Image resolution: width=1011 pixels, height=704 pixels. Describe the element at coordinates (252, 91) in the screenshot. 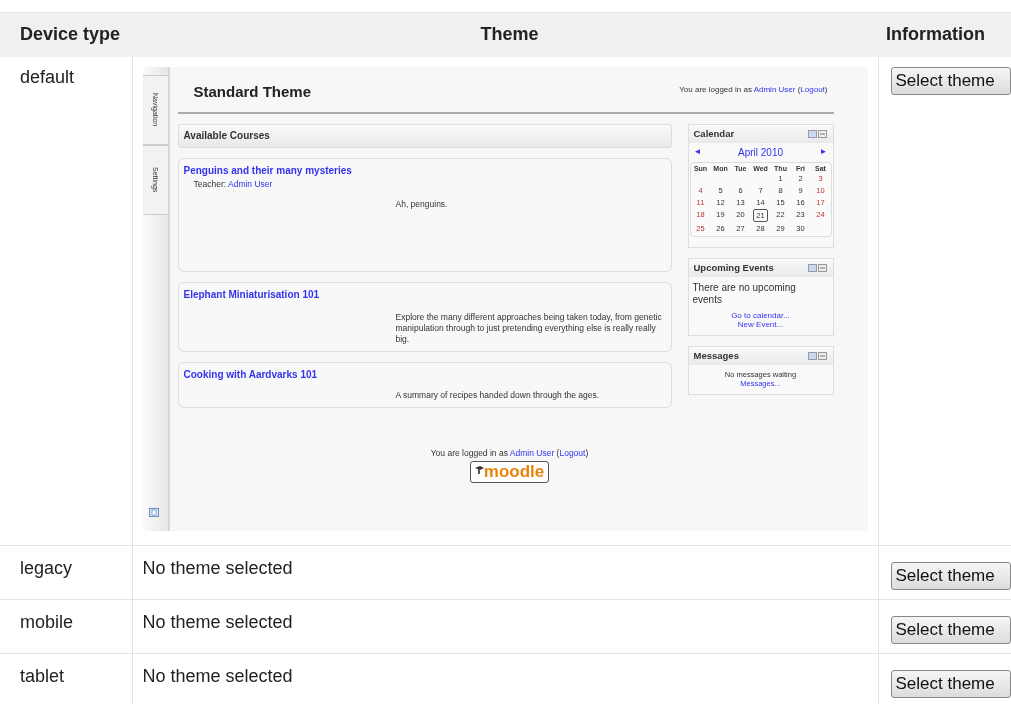

I see `site-title: Standard Theme` at that location.